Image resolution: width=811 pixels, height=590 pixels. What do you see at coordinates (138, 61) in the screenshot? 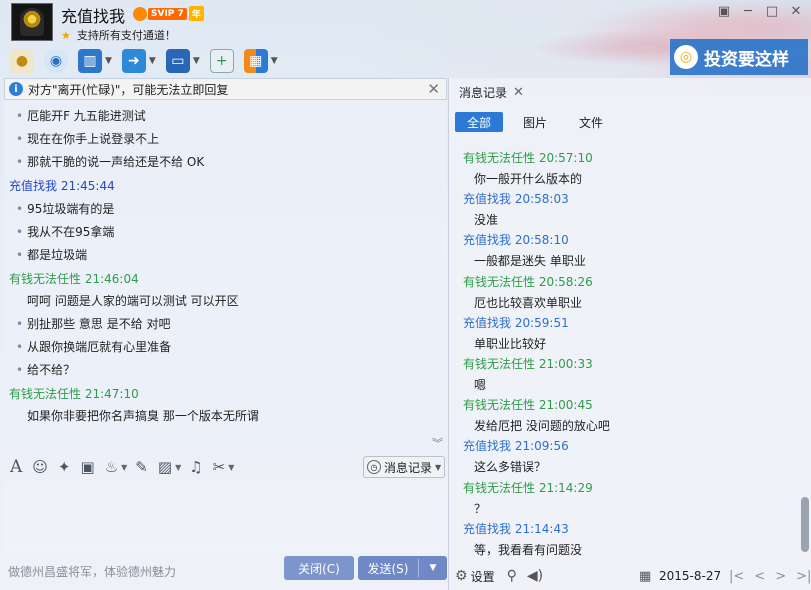
I see `file-transfer-button: ➜ ▼` at bounding box center [138, 61].